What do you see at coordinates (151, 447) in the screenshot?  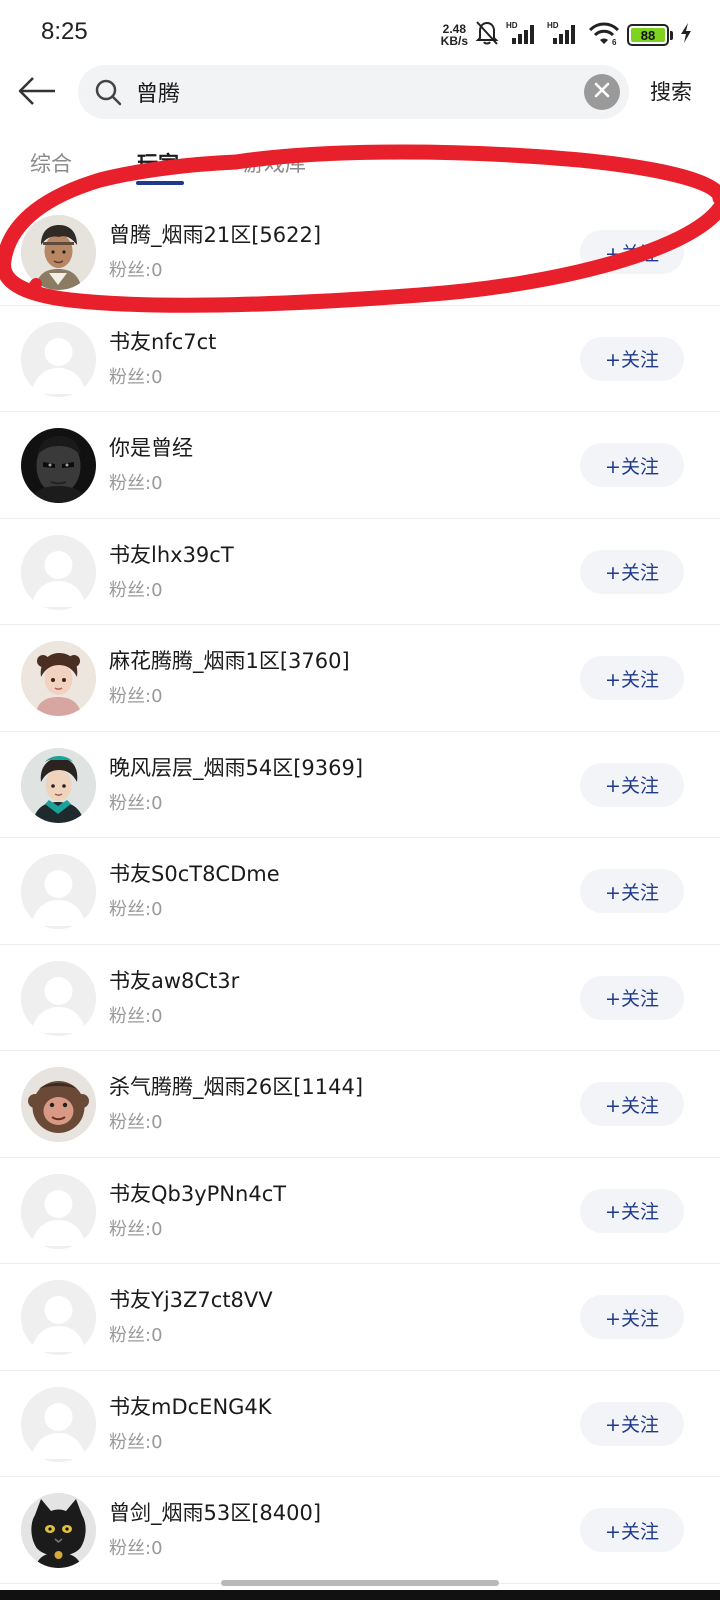 I see `user-name: 你是曾经` at bounding box center [151, 447].